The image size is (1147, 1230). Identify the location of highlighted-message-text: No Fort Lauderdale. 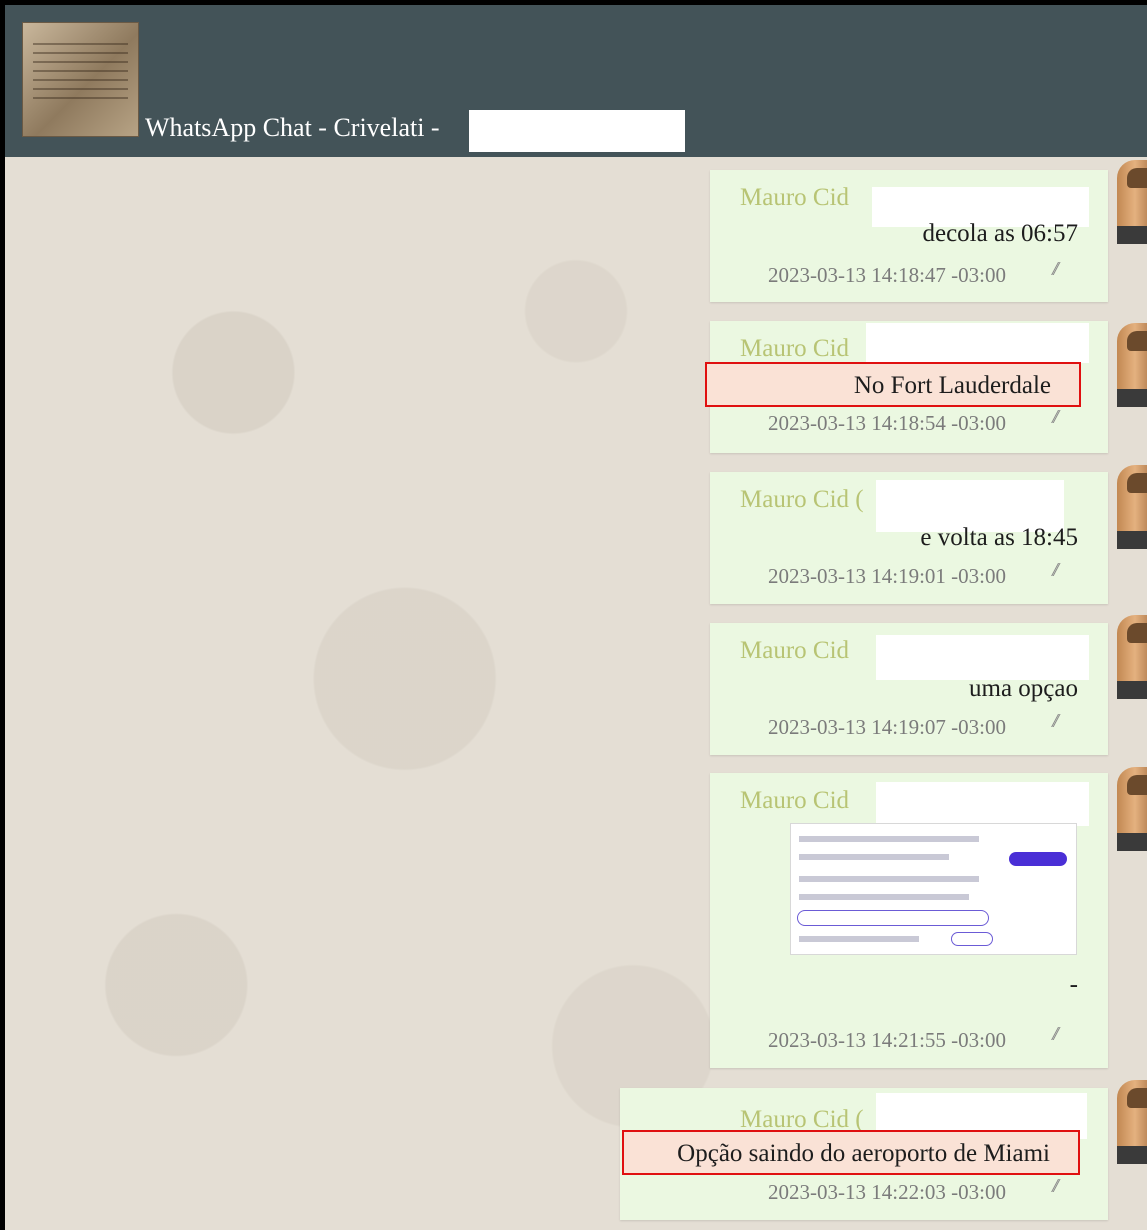
(893, 384).